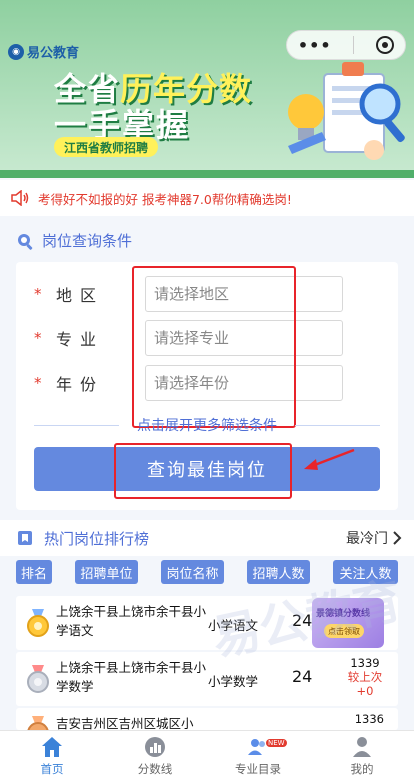 Image resolution: width=414 pixels, height=780 pixels. Describe the element at coordinates (344, 631) in the screenshot. I see `promo-claim-button: 点击领取` at that location.